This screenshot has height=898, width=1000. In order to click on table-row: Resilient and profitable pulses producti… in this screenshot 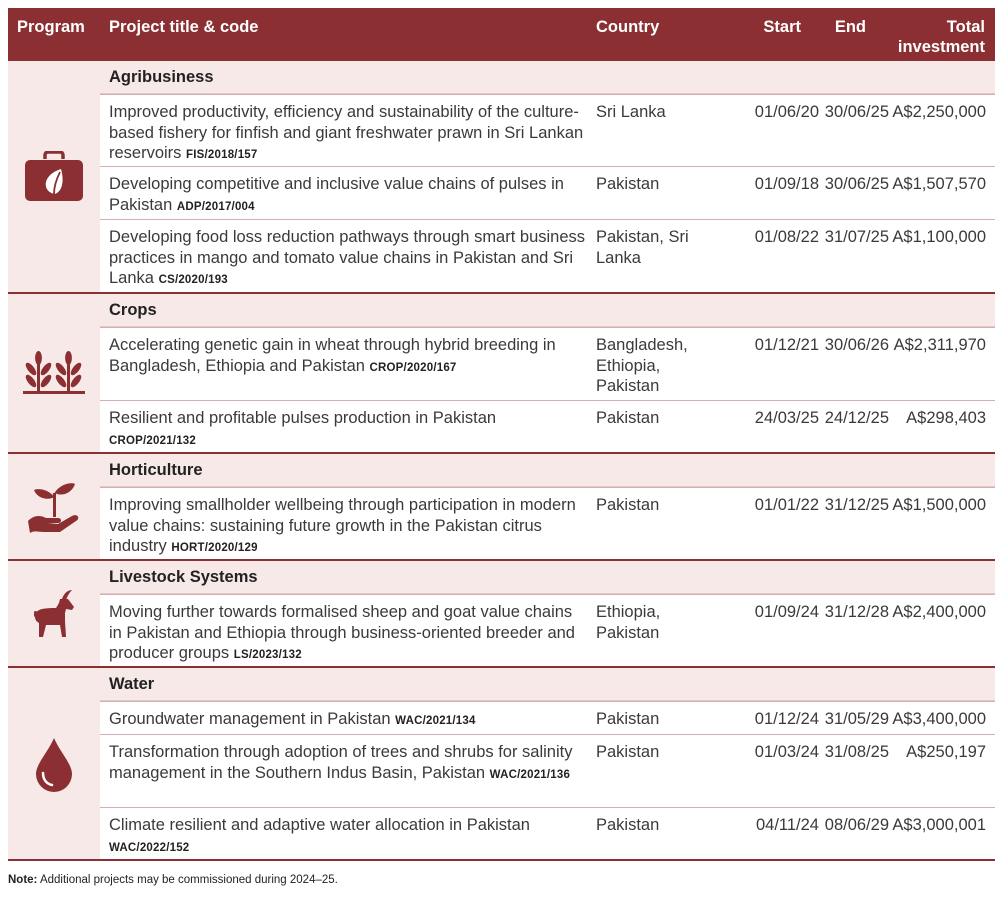, I will do `click(547, 426)`.